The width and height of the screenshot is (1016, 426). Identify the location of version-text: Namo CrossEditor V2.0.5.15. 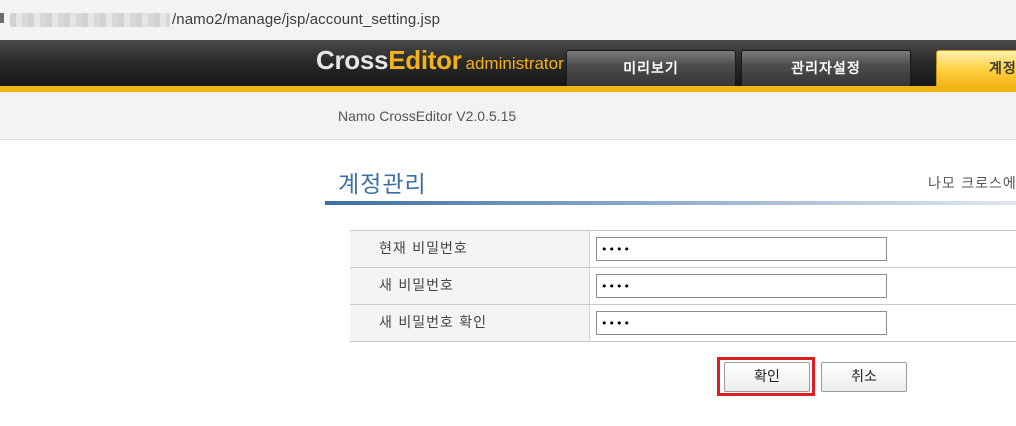
(427, 116).